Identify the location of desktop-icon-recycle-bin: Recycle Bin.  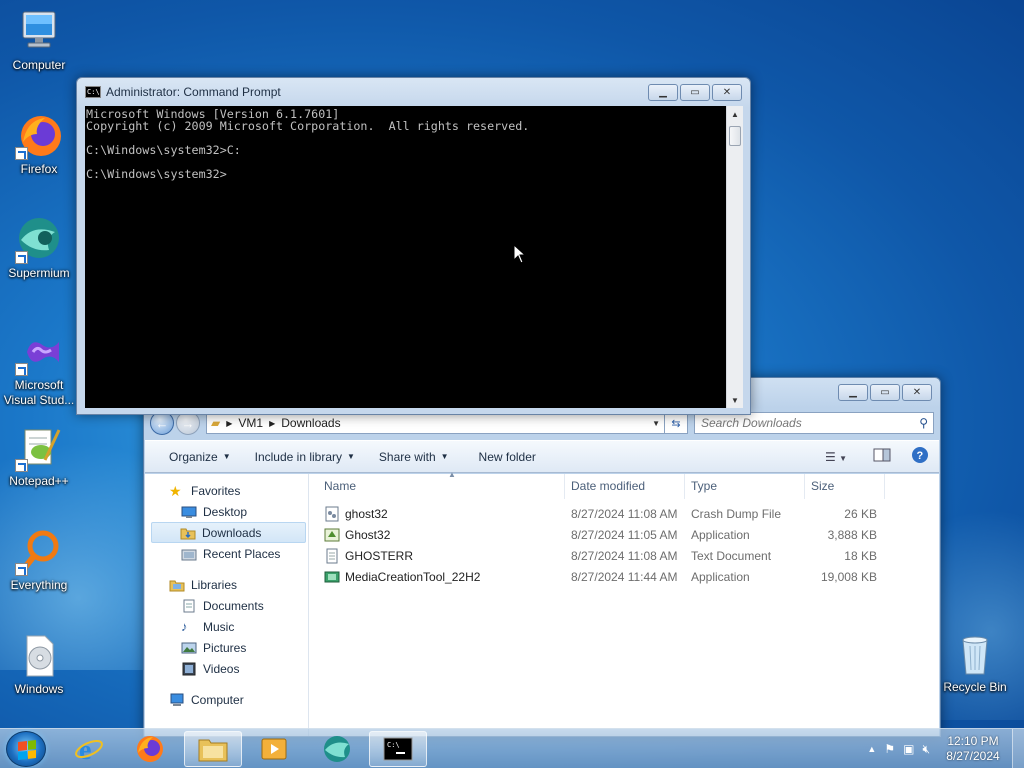
(975, 662).